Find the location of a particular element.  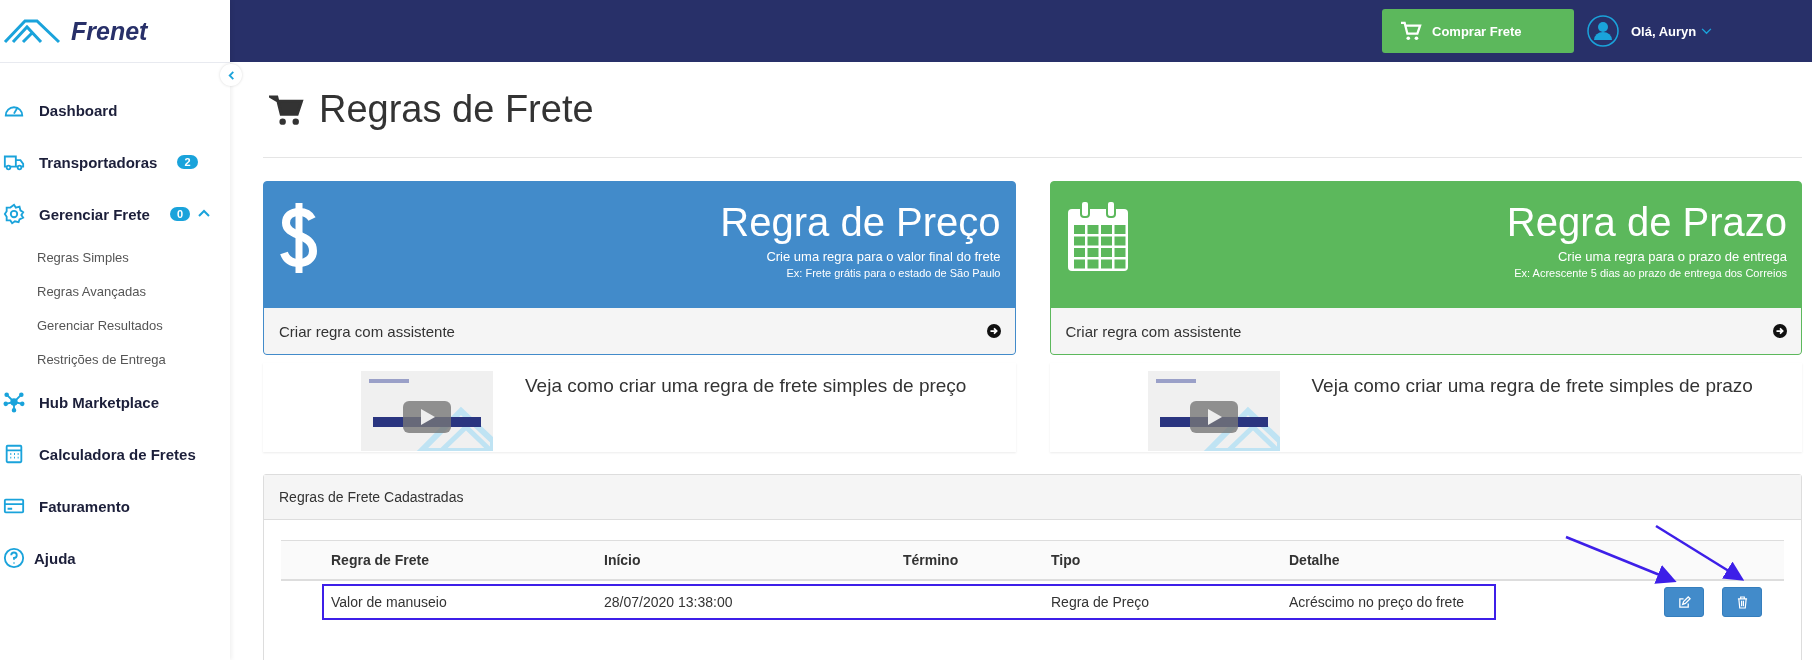

submenu-item: Gerenciar Resultados is located at coordinates (115, 325).